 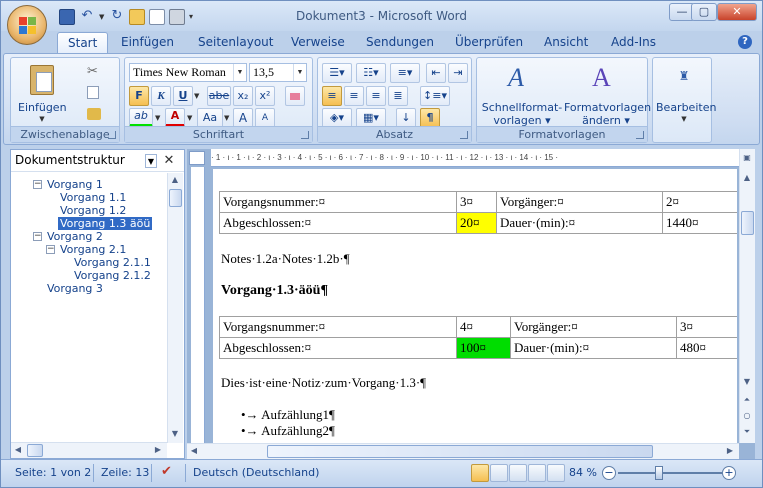 What do you see at coordinates (747, 223) in the screenshot?
I see `document-vscroll-thumb` at bounding box center [747, 223].